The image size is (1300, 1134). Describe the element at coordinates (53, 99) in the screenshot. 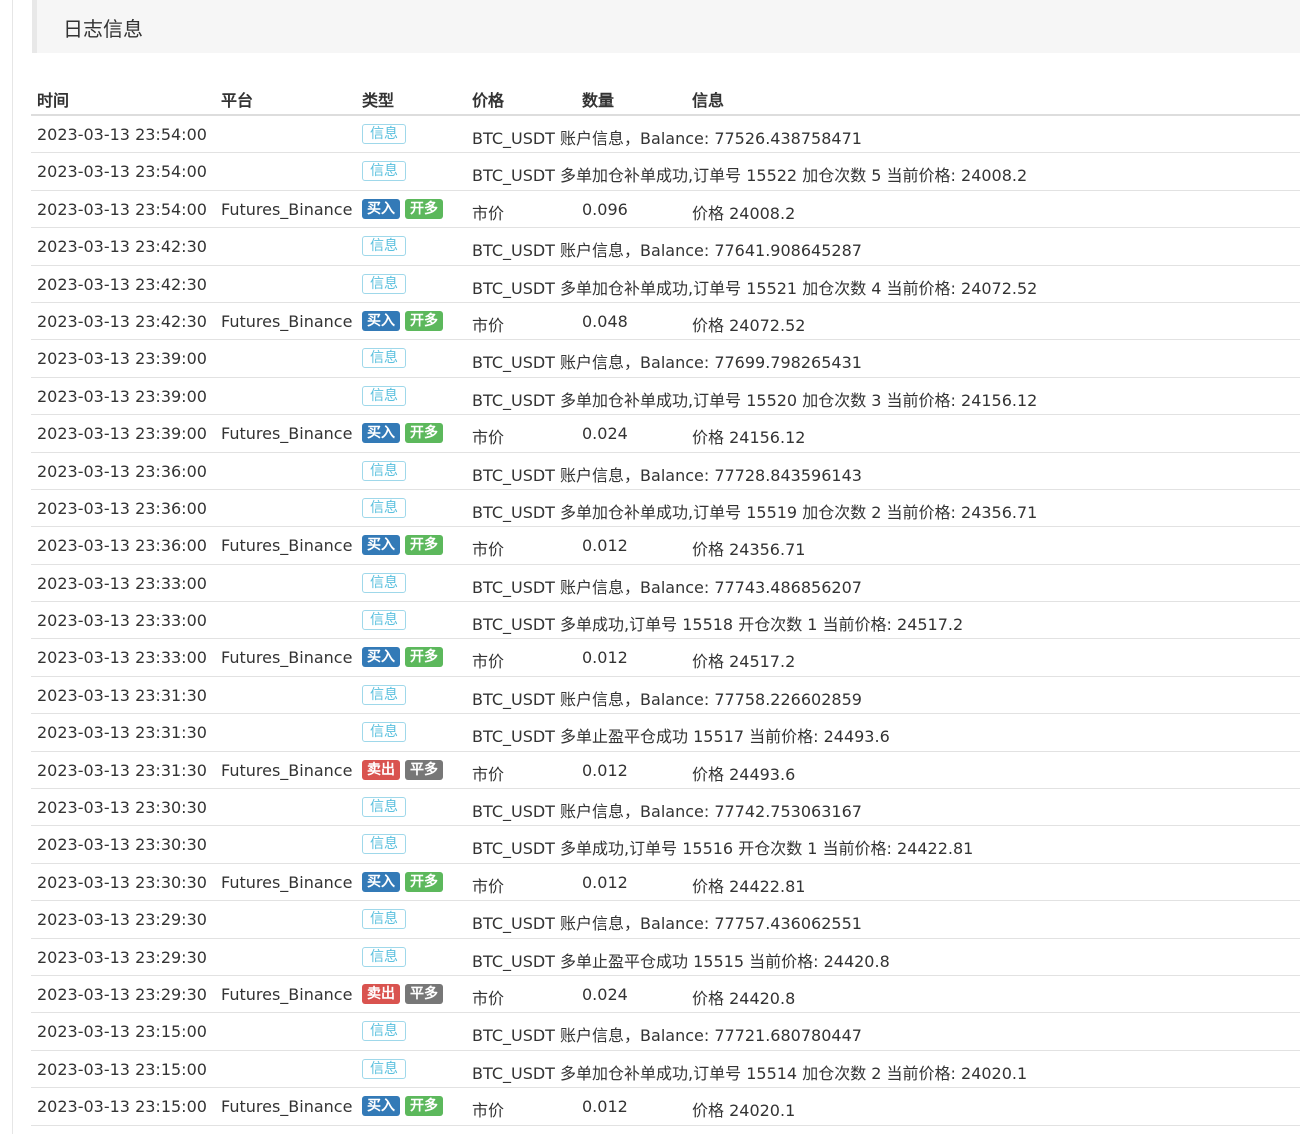

I see `header-time: 时间` at that location.